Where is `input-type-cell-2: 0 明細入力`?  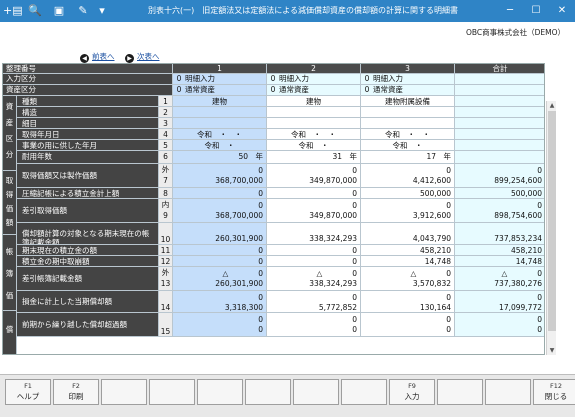 input-type-cell-2: 0 明細入力 is located at coordinates (314, 79).